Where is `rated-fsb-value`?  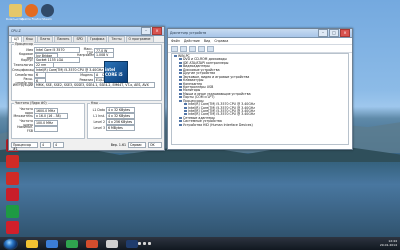
rated-fsb-value is located at coordinates (46, 129).